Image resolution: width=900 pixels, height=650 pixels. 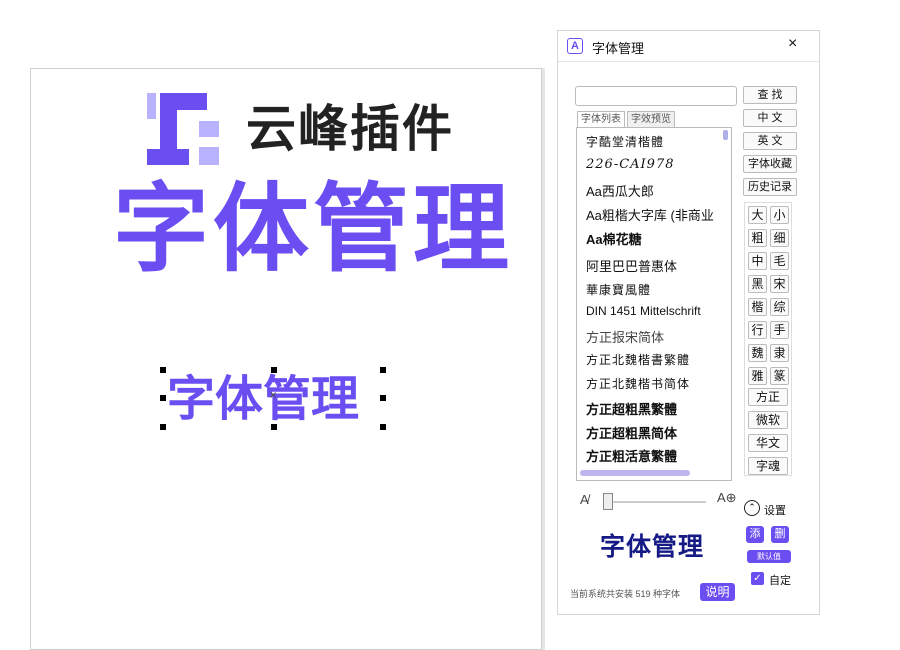 I want to click on zoom-out-icon: A̸, so click(x=584, y=499).